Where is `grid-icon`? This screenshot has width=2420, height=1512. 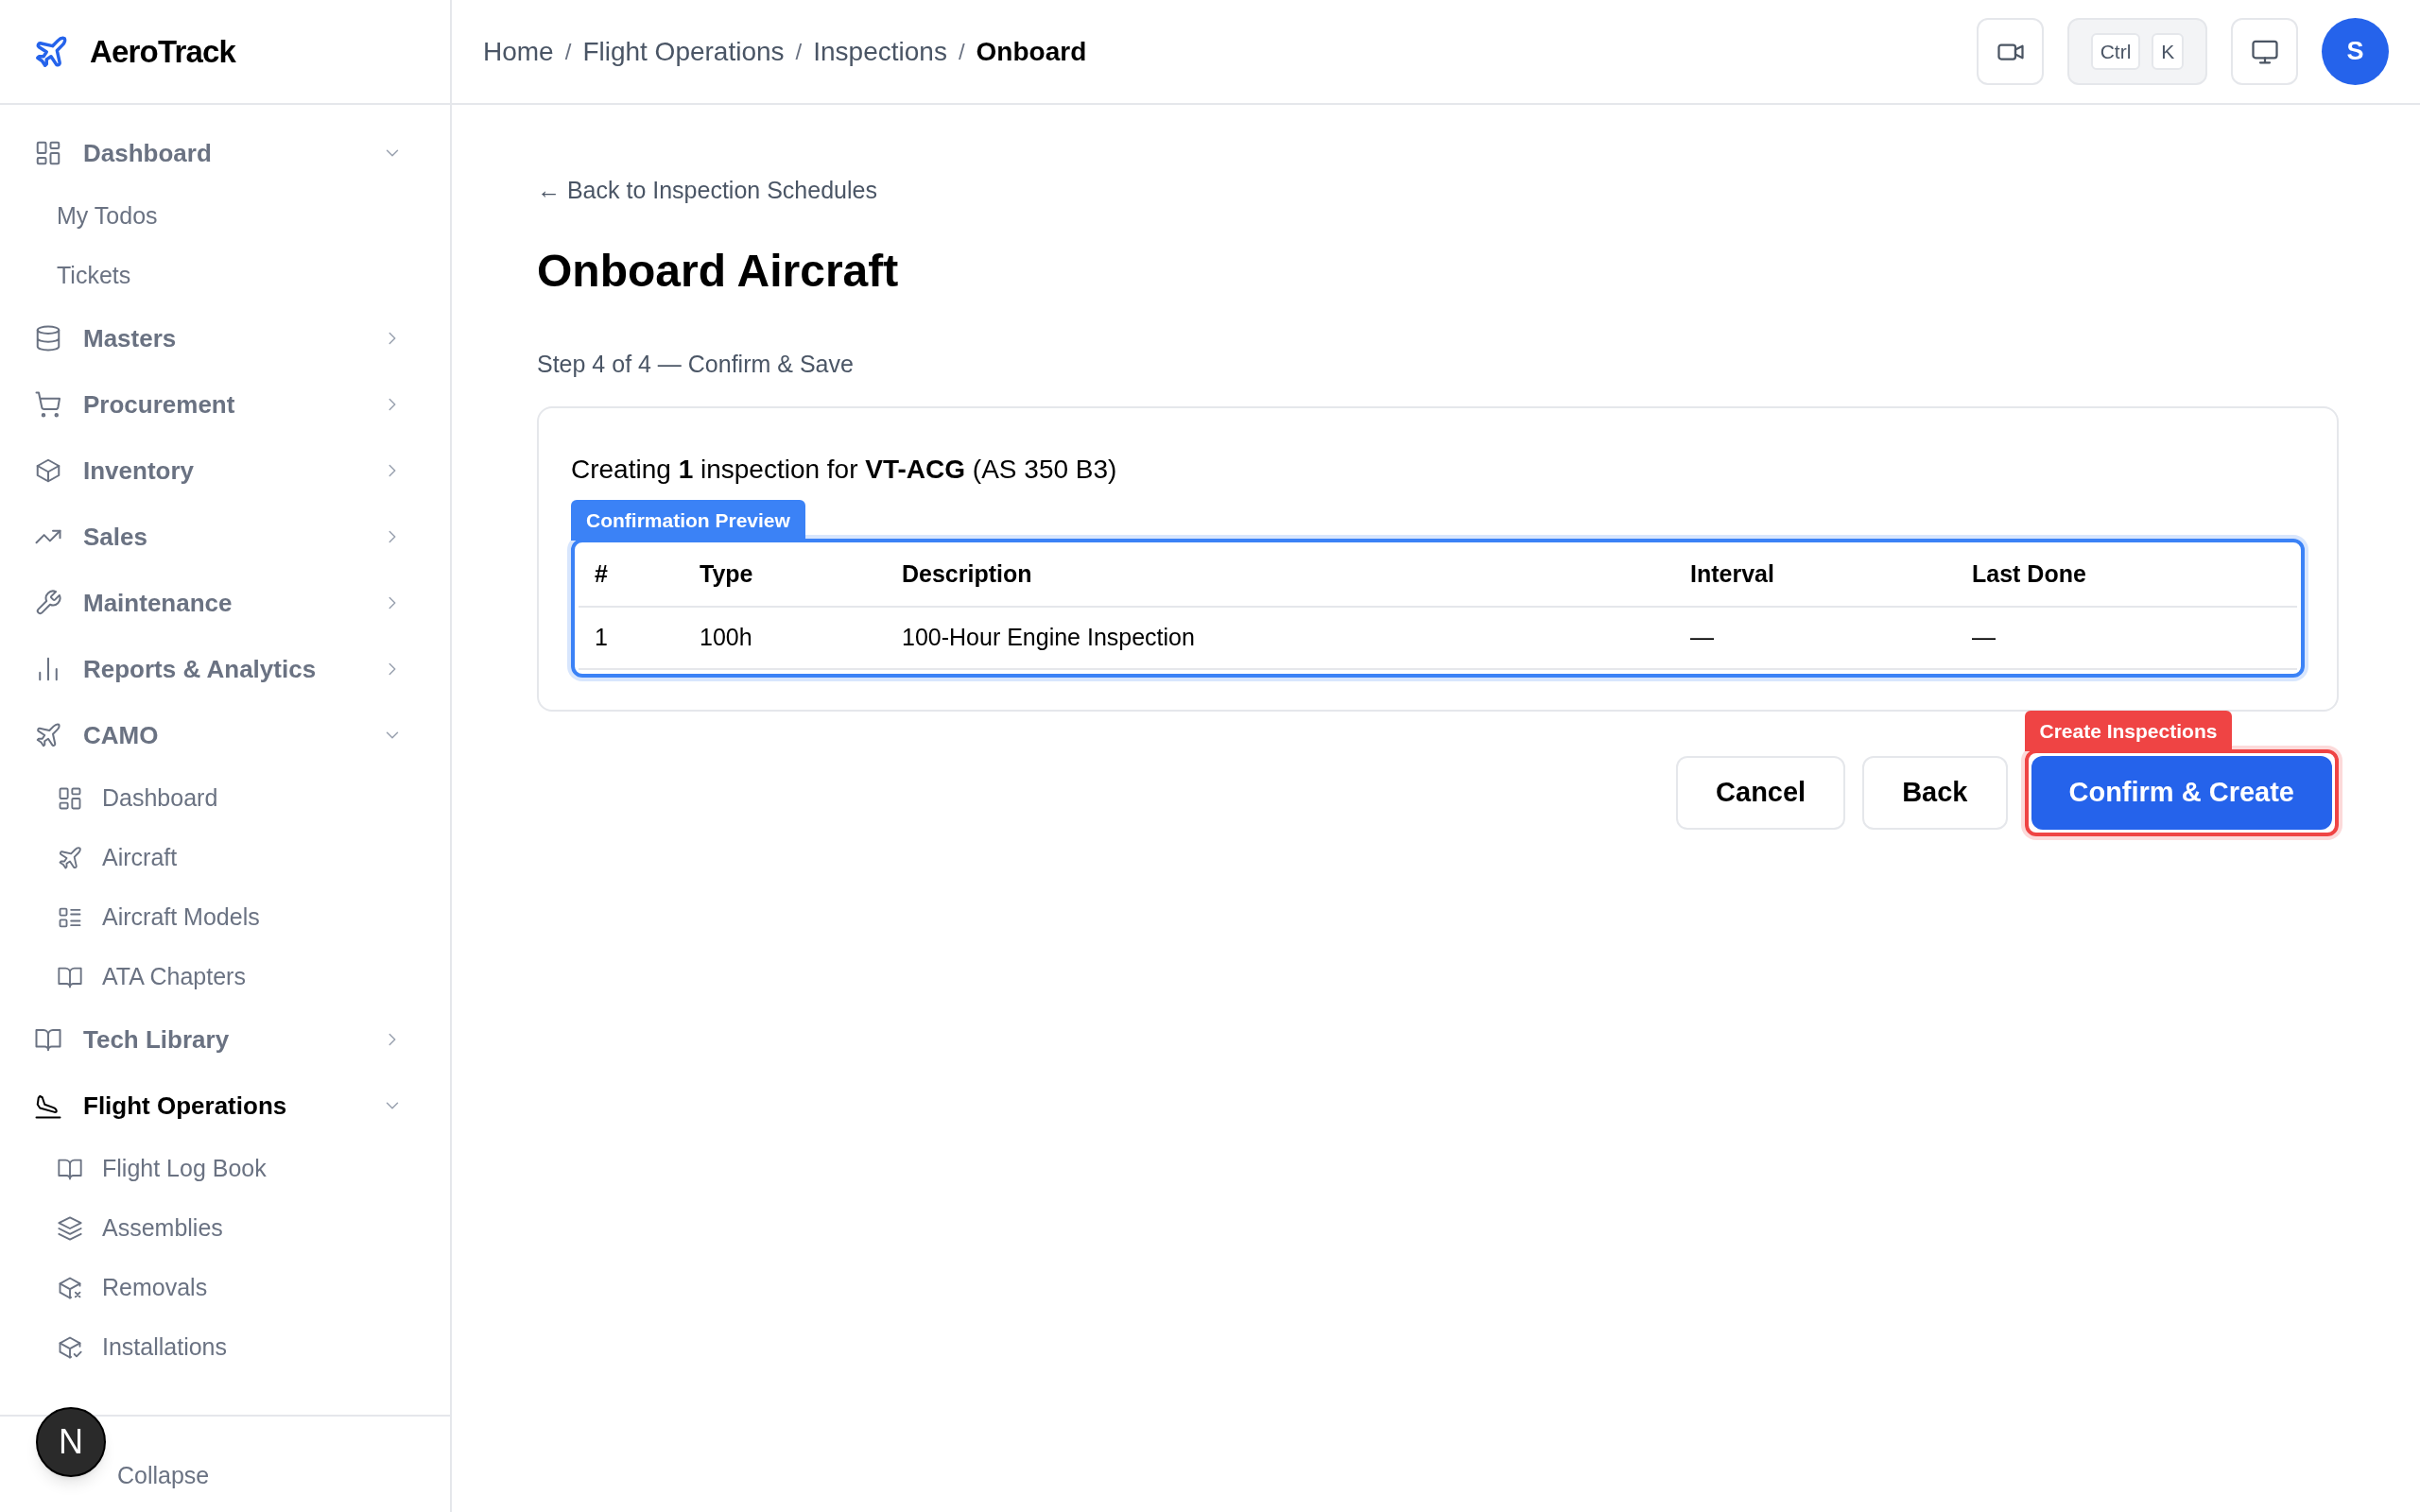
grid-icon is located at coordinates (48, 153).